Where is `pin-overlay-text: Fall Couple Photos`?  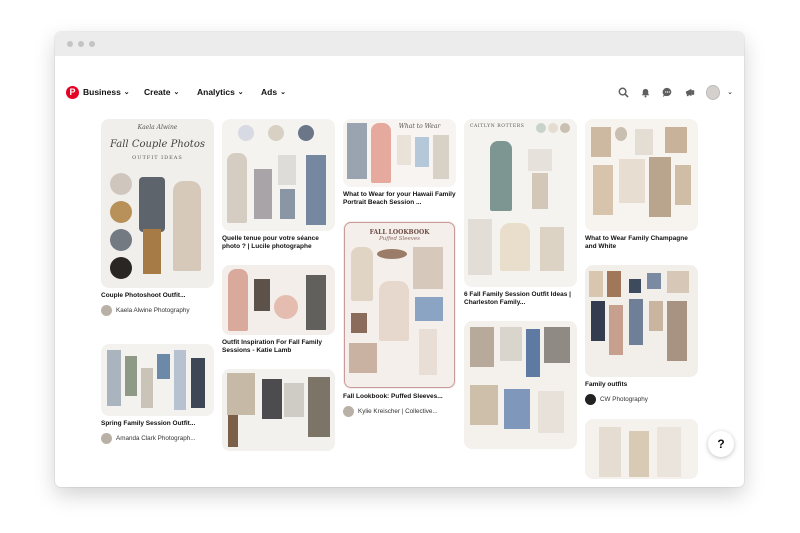 pin-overlay-text: Fall Couple Photos is located at coordinates (157, 144).